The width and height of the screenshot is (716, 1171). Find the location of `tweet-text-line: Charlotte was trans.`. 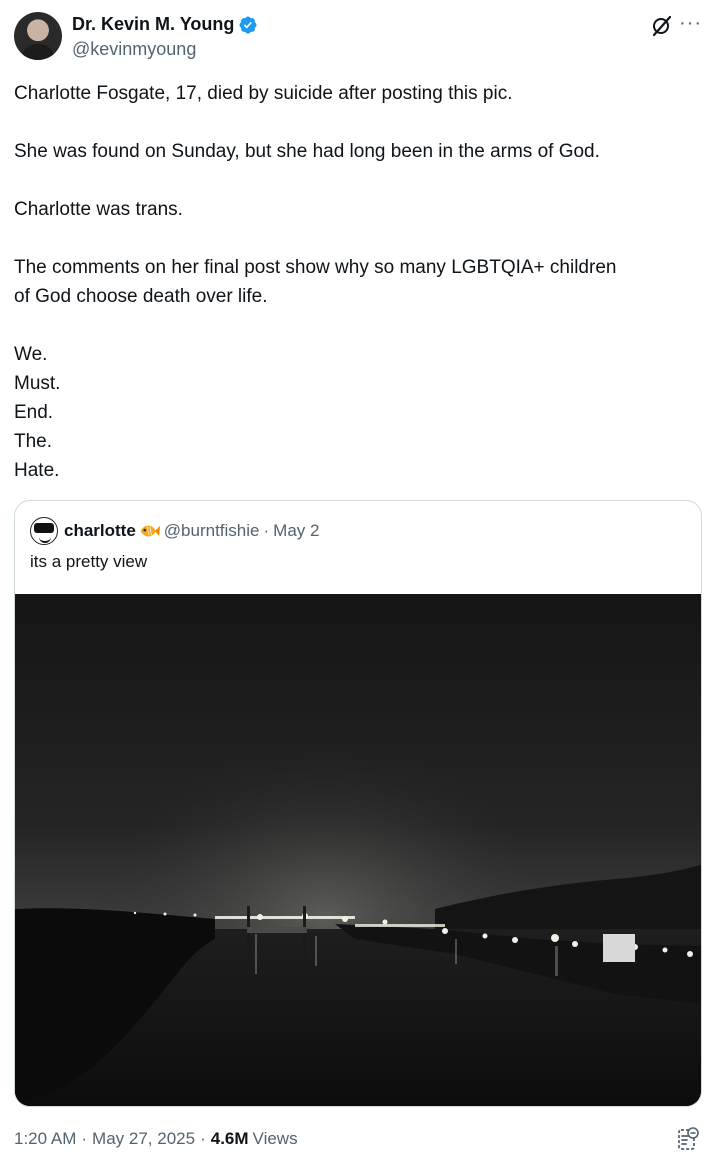

tweet-text-line: Charlotte was trans. is located at coordinates (98, 209).